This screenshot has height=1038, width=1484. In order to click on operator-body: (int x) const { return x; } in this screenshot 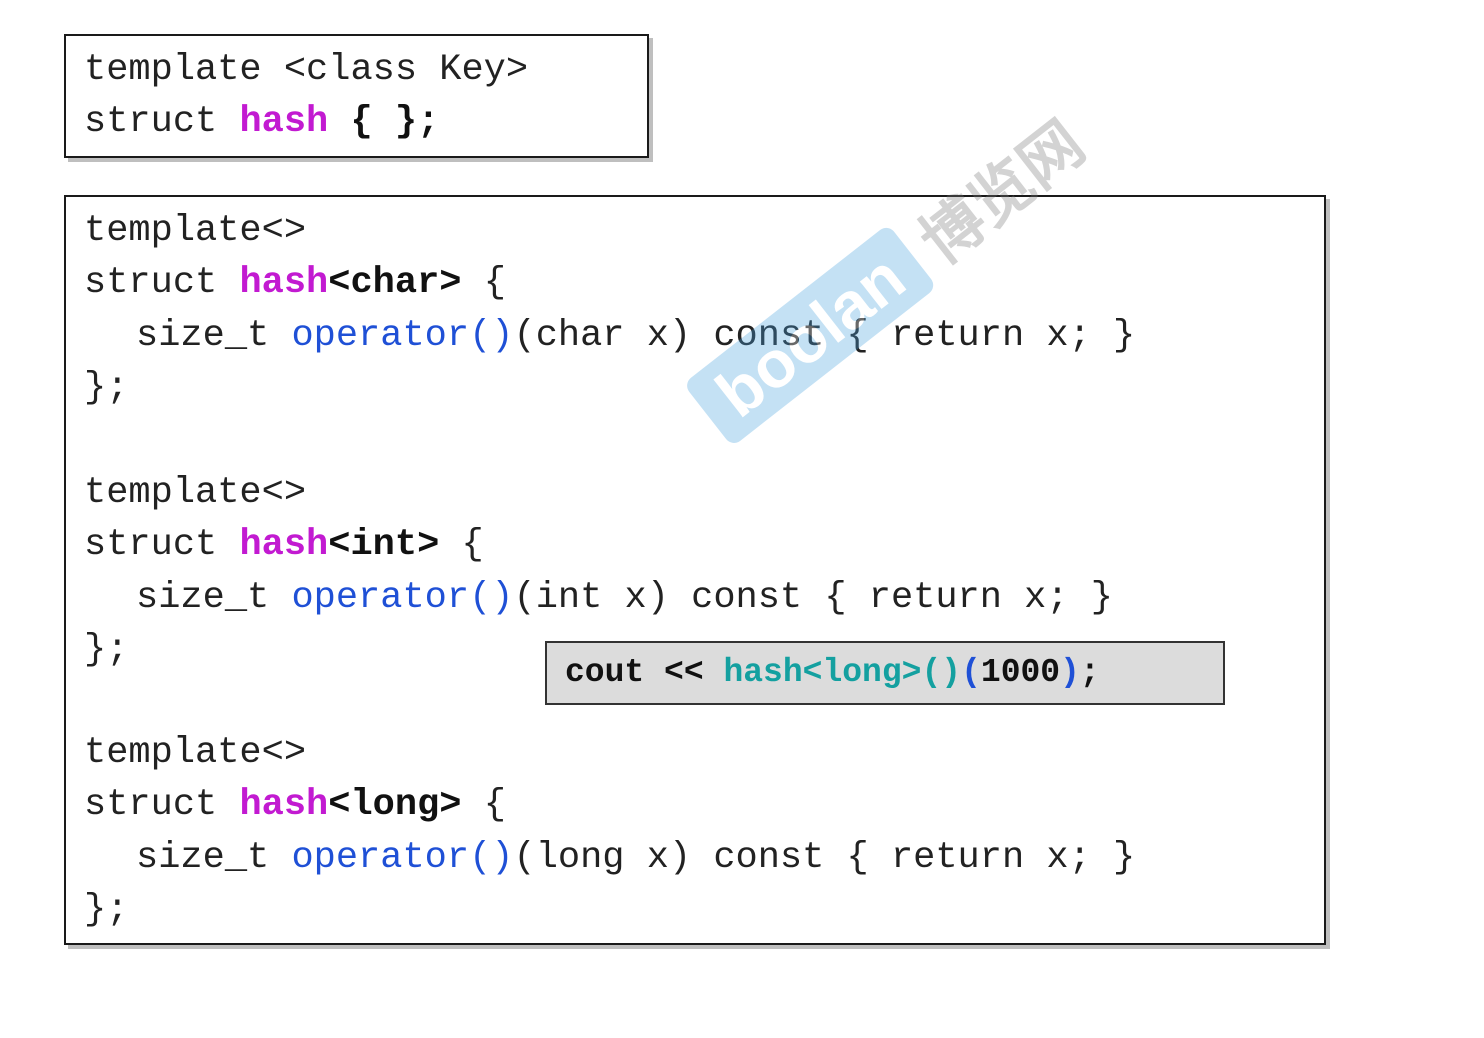, I will do `click(813, 598)`.